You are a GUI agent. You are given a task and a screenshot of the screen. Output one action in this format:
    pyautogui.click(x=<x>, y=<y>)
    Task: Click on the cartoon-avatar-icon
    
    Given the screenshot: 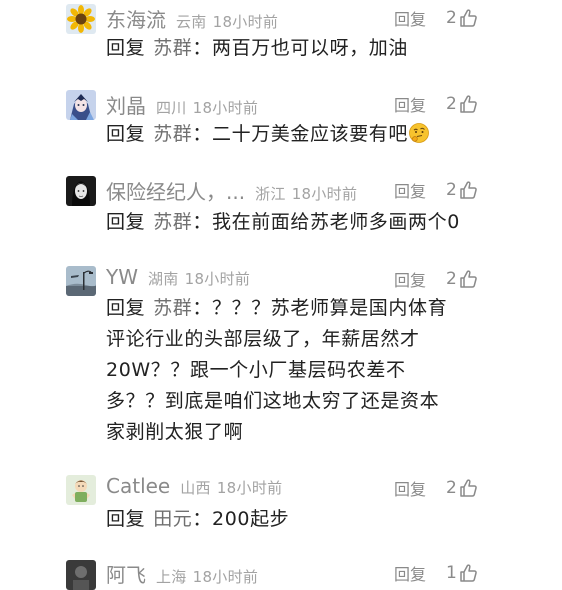 What is the action you would take?
    pyautogui.click(x=81, y=490)
    